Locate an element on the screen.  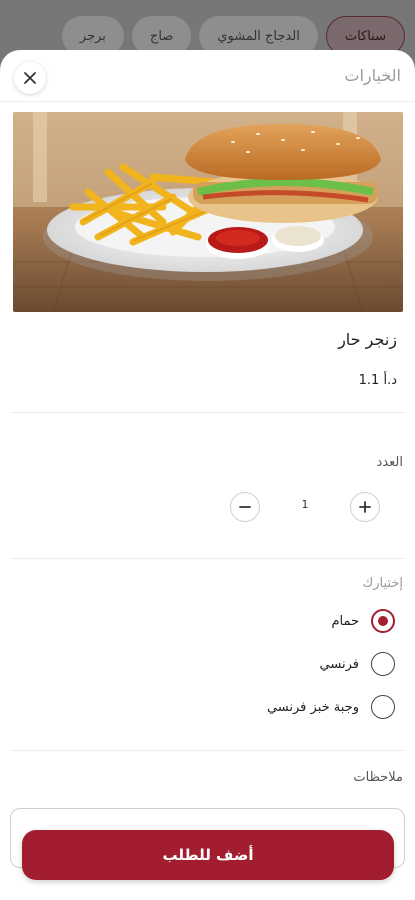
option-item: حمام is located at coordinates (363, 621).